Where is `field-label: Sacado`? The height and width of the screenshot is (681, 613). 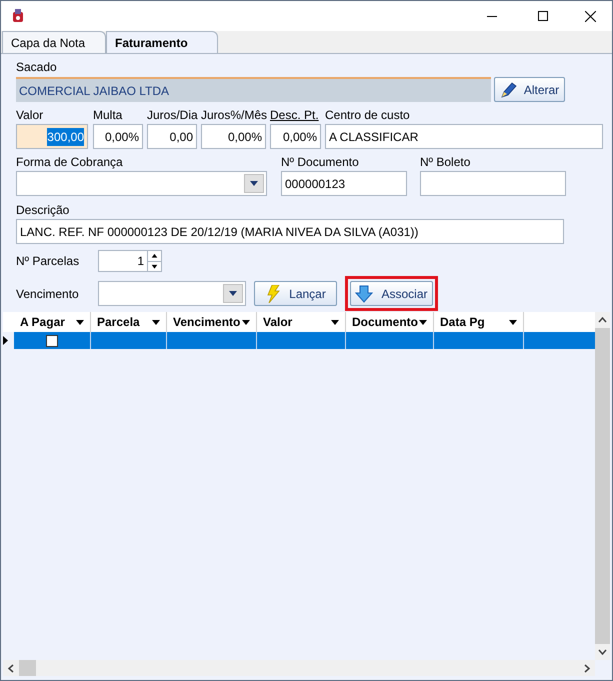 field-label: Sacado is located at coordinates (37, 67).